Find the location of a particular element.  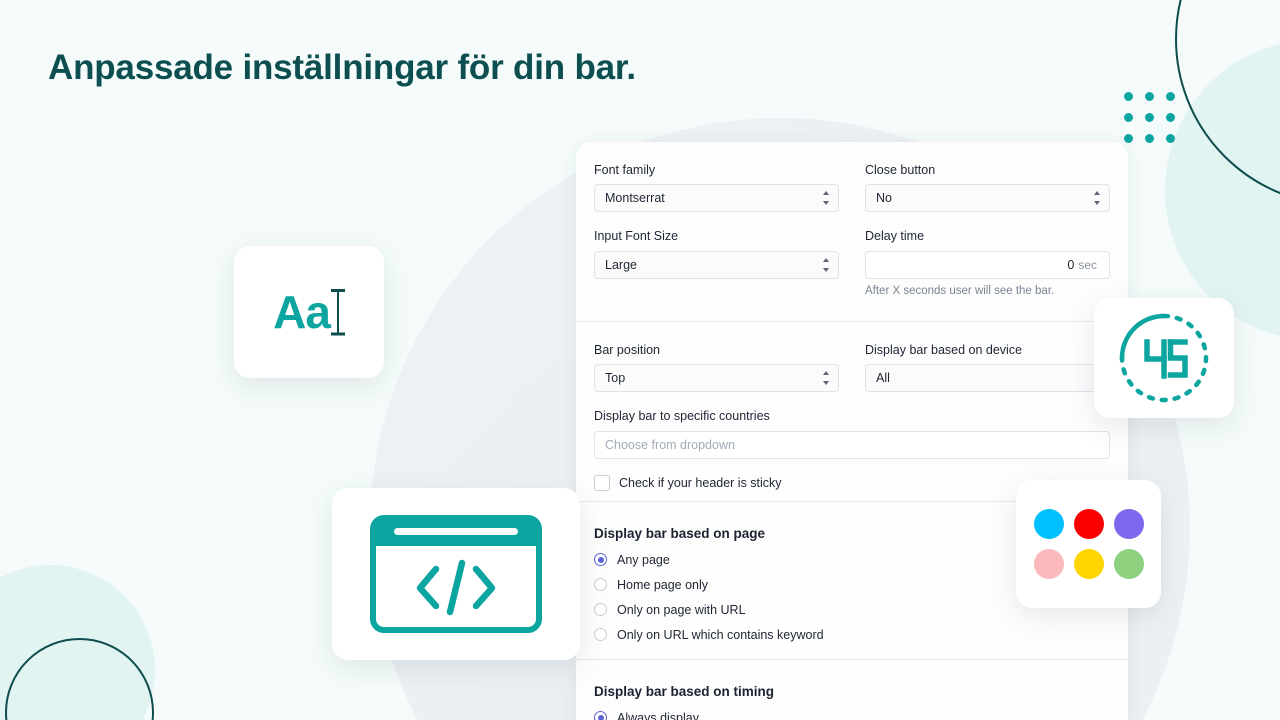

display-device-label: Display bar based on device is located at coordinates (944, 350).